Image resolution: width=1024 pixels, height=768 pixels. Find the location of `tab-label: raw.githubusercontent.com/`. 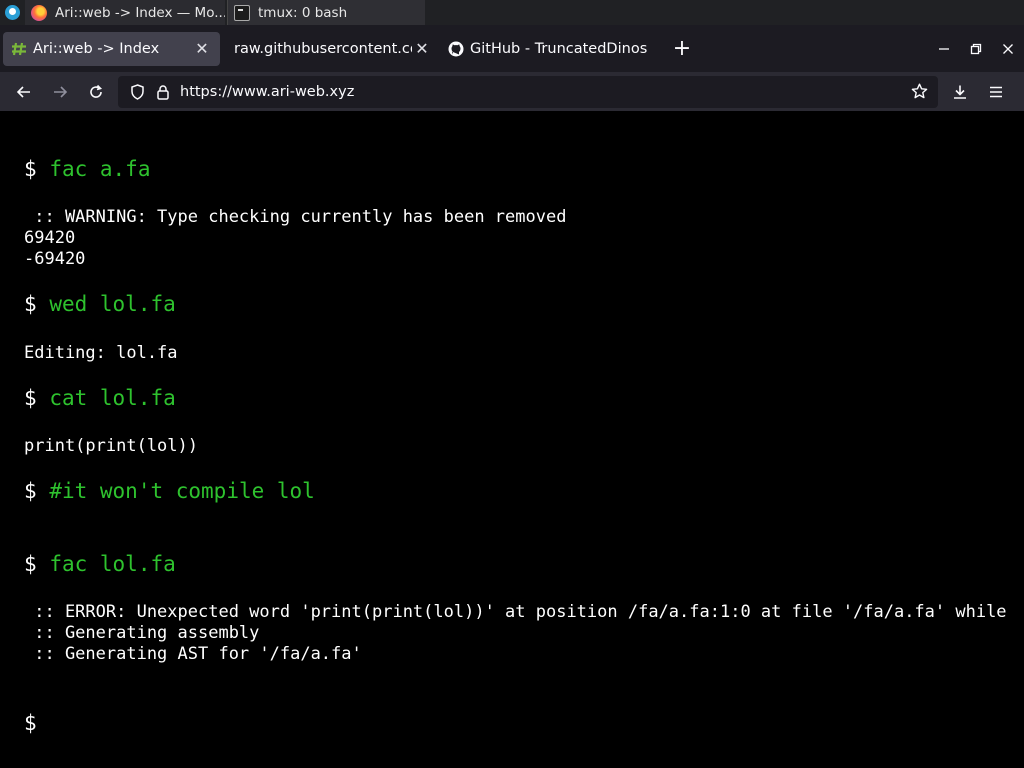

tab-label: raw.githubusercontent.com/ is located at coordinates (323, 48).